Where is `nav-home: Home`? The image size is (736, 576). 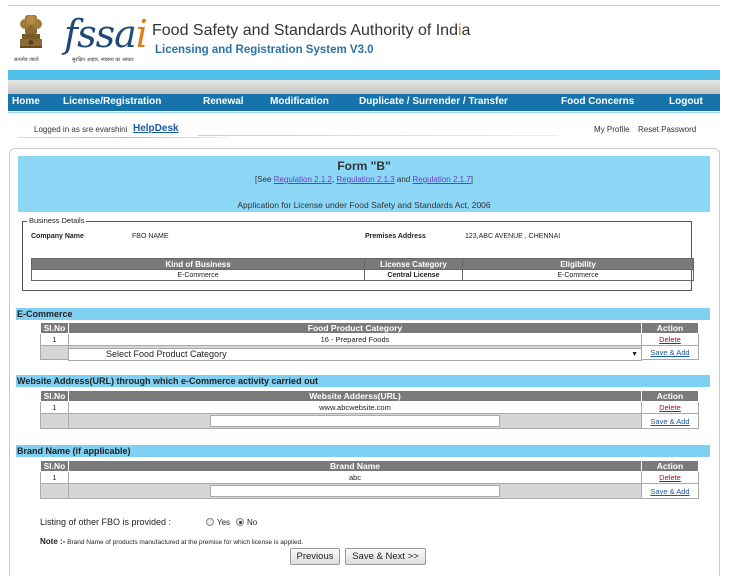 nav-home: Home is located at coordinates (26, 101).